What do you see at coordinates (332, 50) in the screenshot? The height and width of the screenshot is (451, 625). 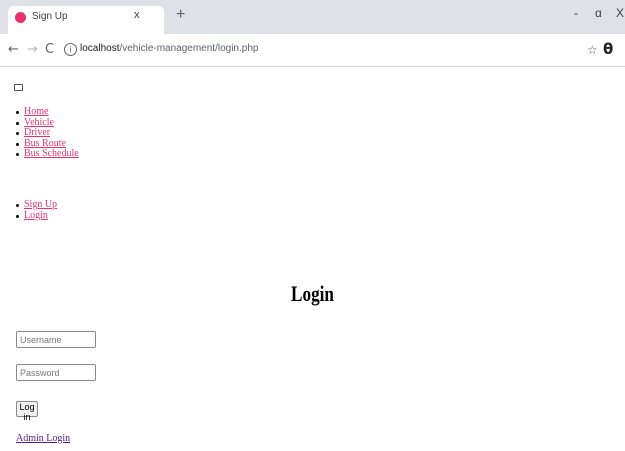 I see `address-bar: i localhost/vehicle-management/login.php` at bounding box center [332, 50].